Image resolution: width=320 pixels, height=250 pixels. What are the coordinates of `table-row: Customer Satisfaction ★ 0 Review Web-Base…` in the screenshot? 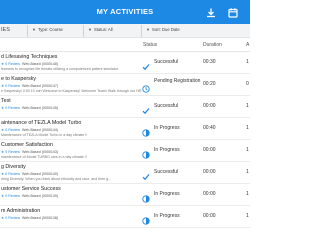 It's located at (125, 151).